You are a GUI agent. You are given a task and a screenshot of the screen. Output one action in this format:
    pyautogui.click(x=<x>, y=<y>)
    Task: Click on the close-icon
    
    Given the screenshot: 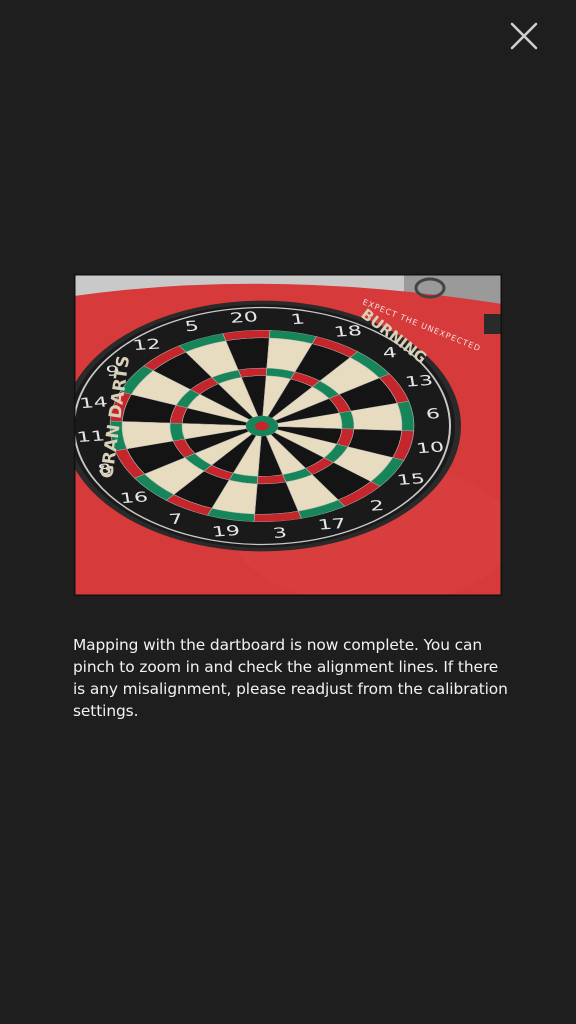 What is the action you would take?
    pyautogui.click(x=524, y=36)
    